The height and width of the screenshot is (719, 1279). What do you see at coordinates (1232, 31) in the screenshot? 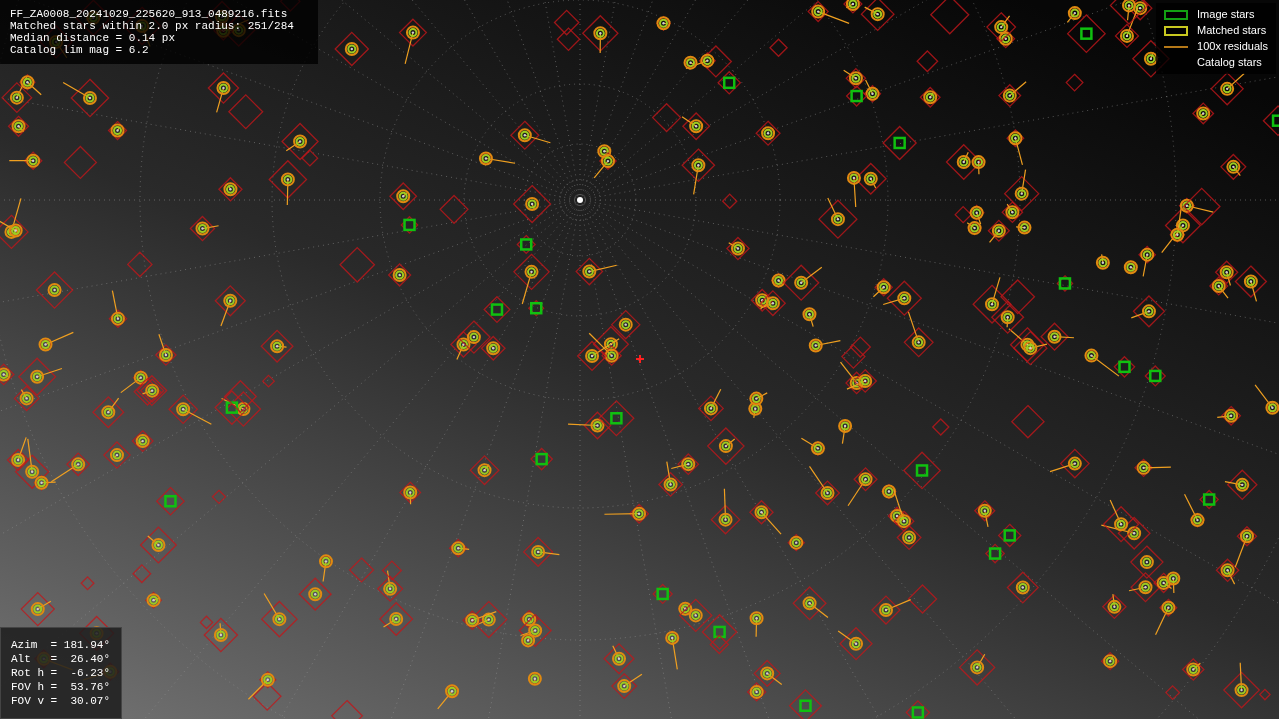
I see `legend-label: Matched stars` at bounding box center [1232, 31].